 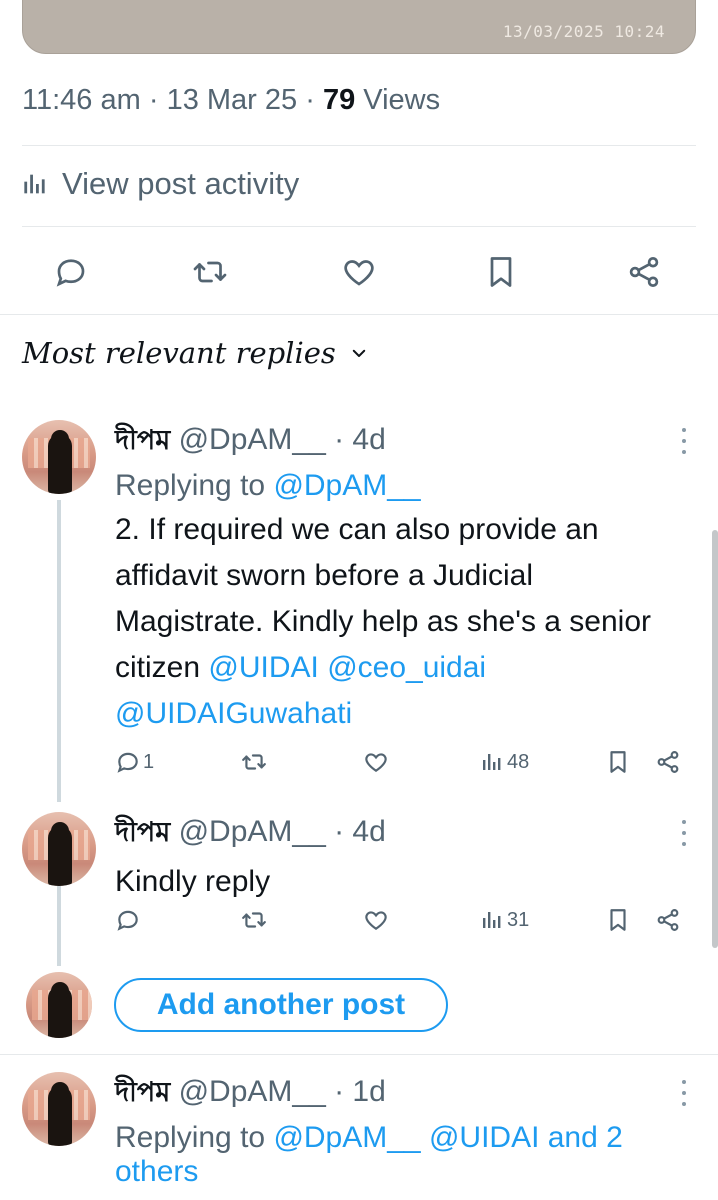 I want to click on replying-to: Replying to @DpAM__ @UIDAI and 2, so click(x=369, y=1137).